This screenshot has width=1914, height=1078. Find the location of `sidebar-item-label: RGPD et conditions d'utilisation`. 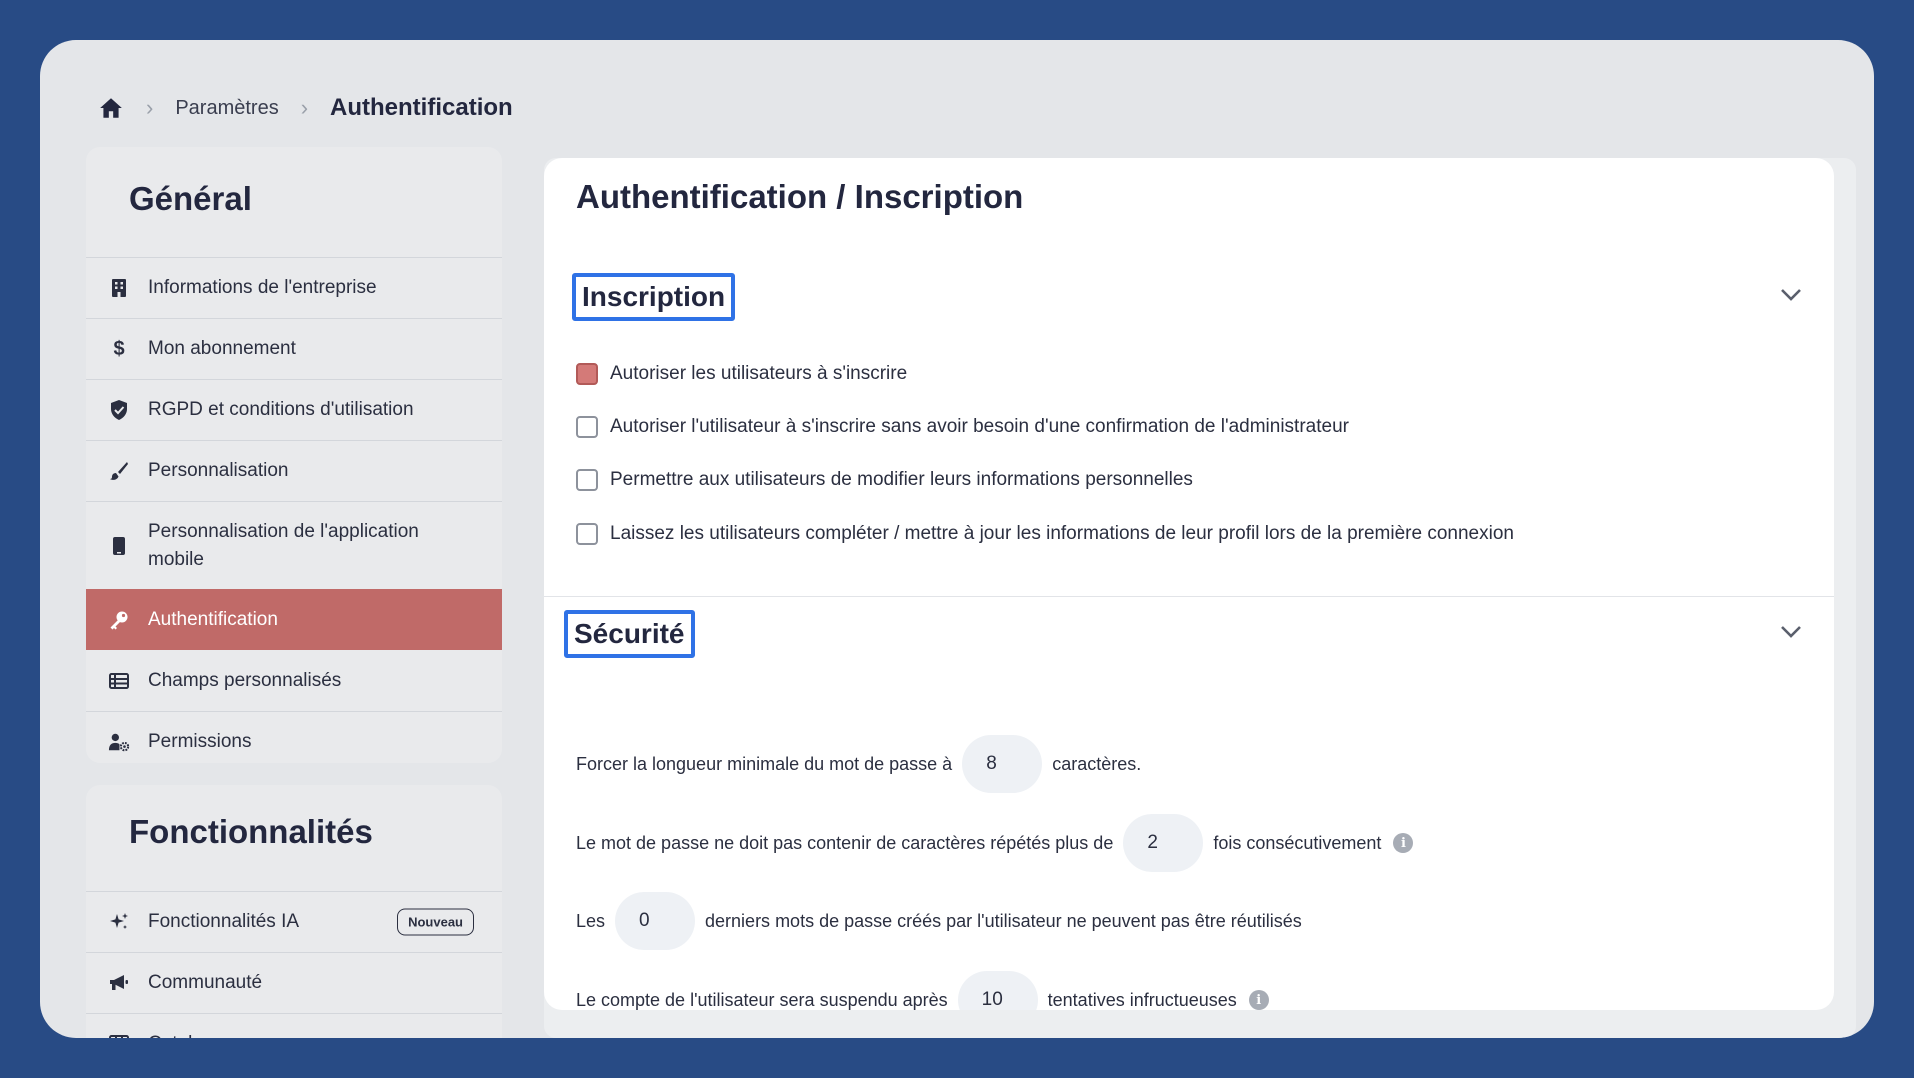

sidebar-item-label: RGPD et conditions d'utilisation is located at coordinates (281, 409).